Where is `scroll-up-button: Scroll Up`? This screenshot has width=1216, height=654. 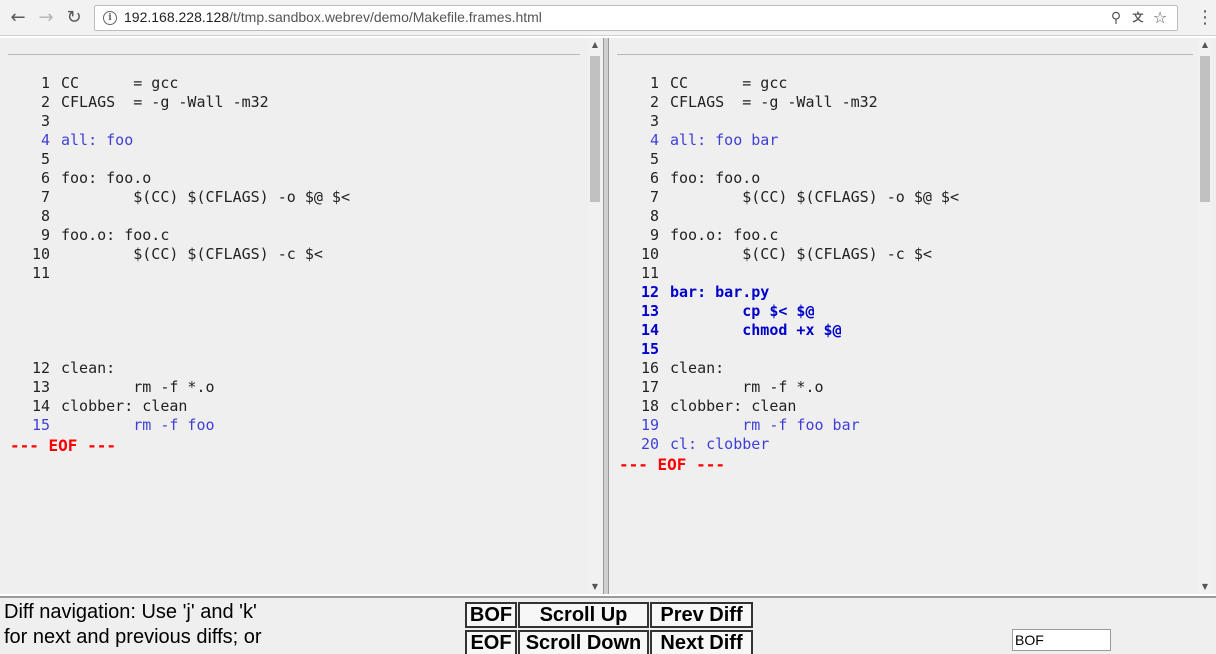
scroll-up-button: Scroll Up is located at coordinates (583, 615).